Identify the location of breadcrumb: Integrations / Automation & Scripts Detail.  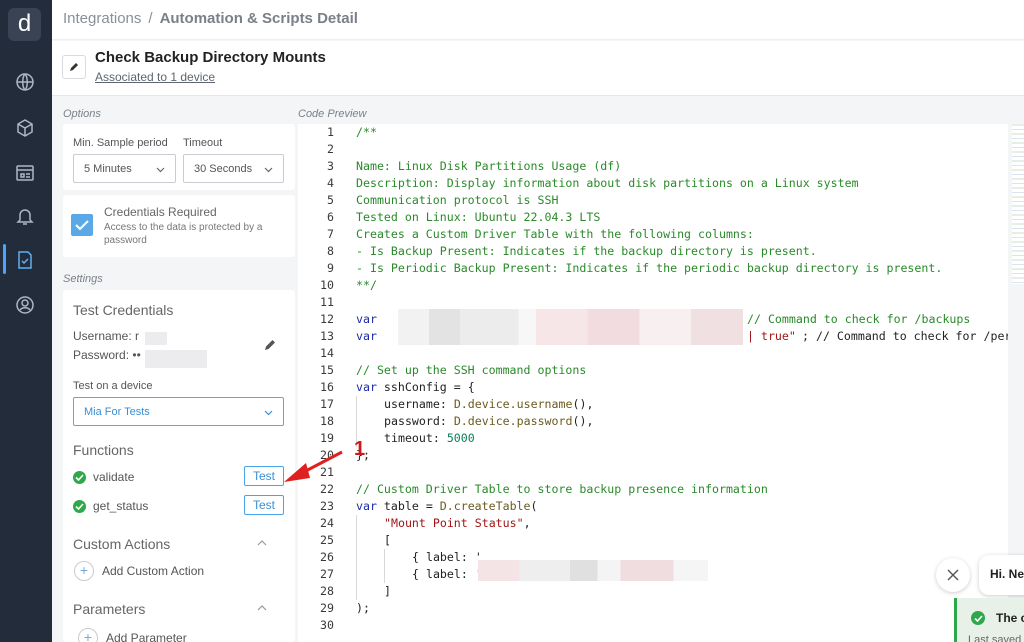
(210, 18).